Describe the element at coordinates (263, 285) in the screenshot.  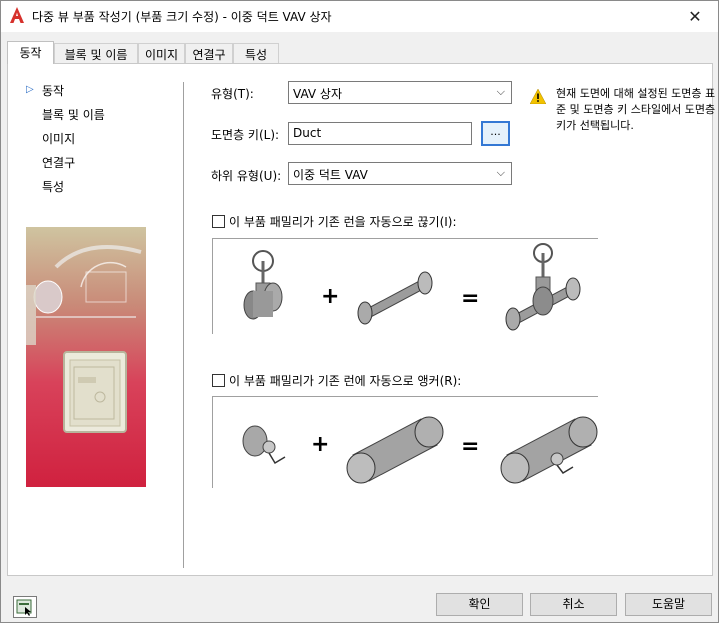
I see `valve-image` at that location.